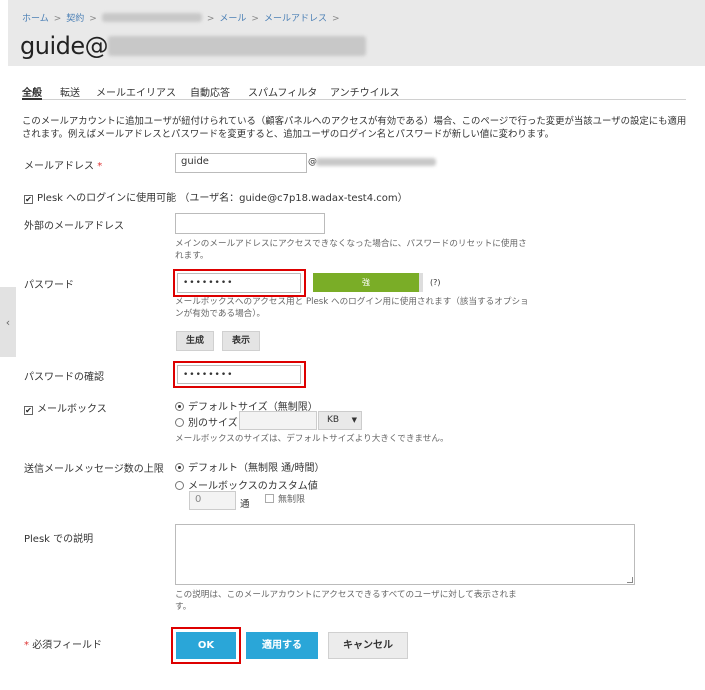 The width and height of the screenshot is (705, 690). I want to click on page-title-redacted, so click(237, 46).